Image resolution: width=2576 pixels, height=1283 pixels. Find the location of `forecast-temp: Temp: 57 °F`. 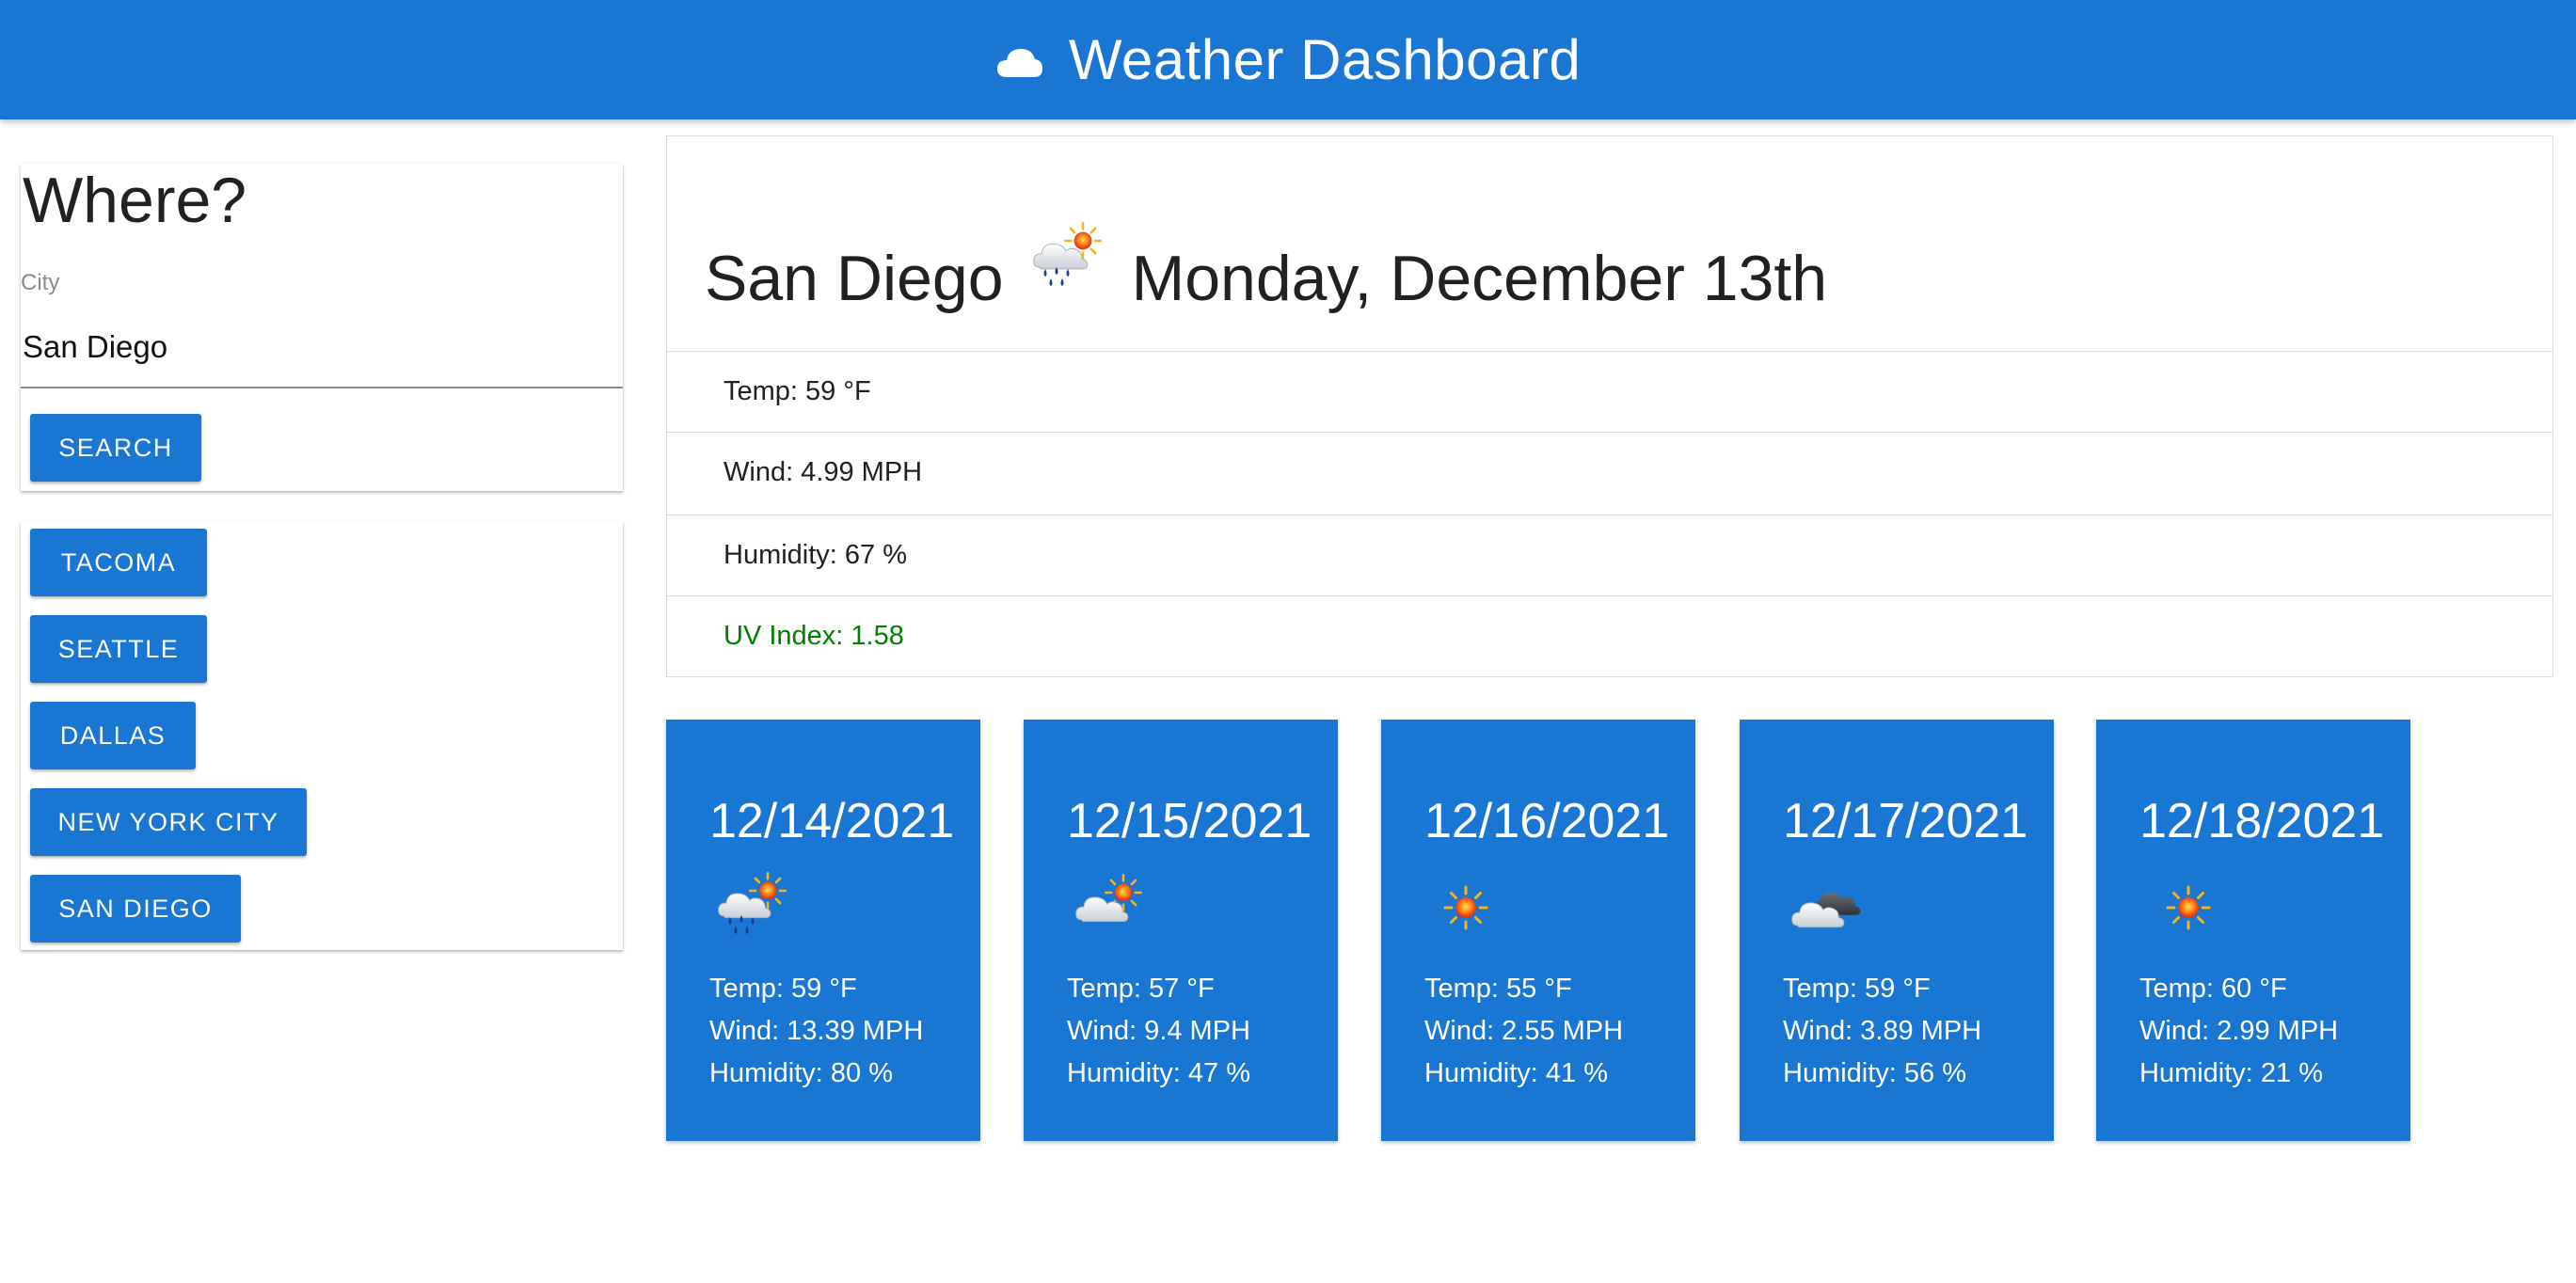

forecast-temp: Temp: 57 °F is located at coordinates (1141, 989).